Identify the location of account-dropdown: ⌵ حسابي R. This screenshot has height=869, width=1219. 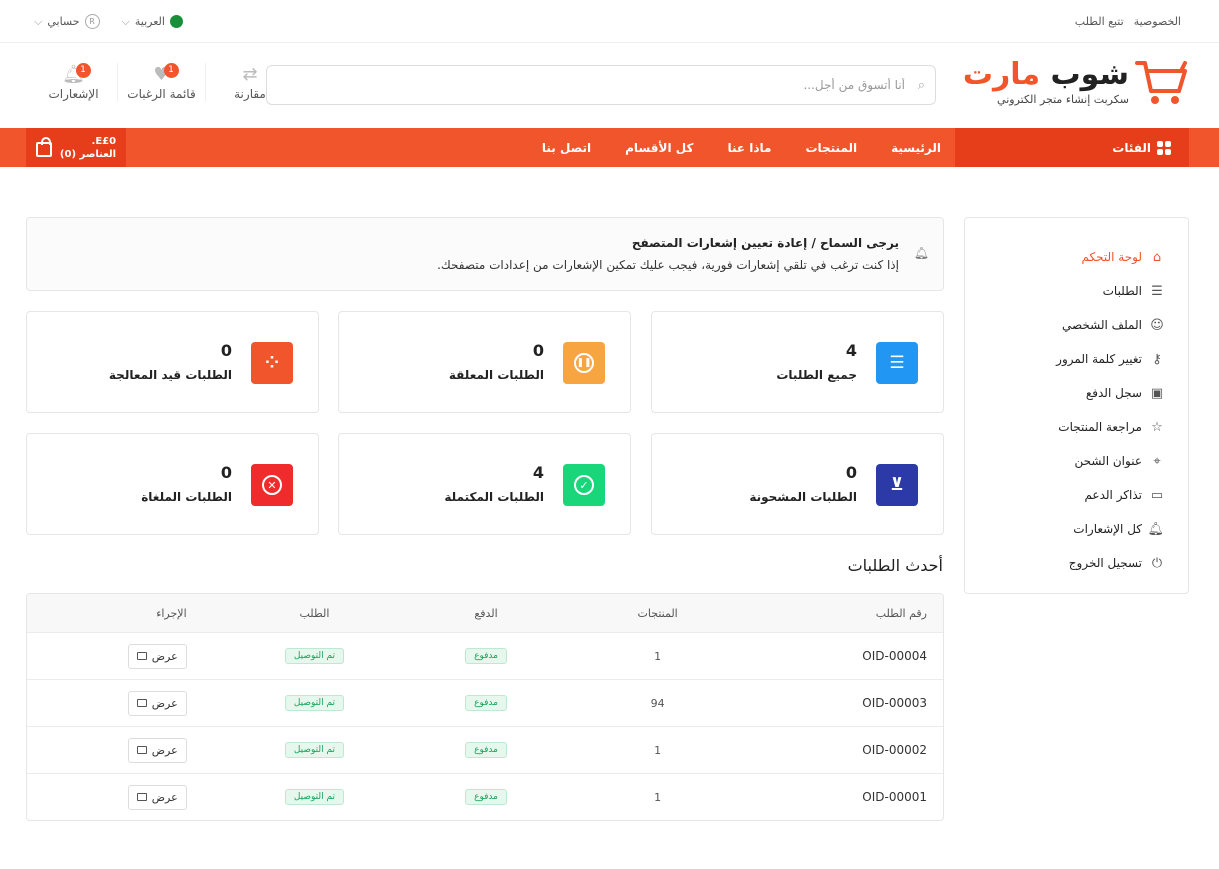
(67, 21).